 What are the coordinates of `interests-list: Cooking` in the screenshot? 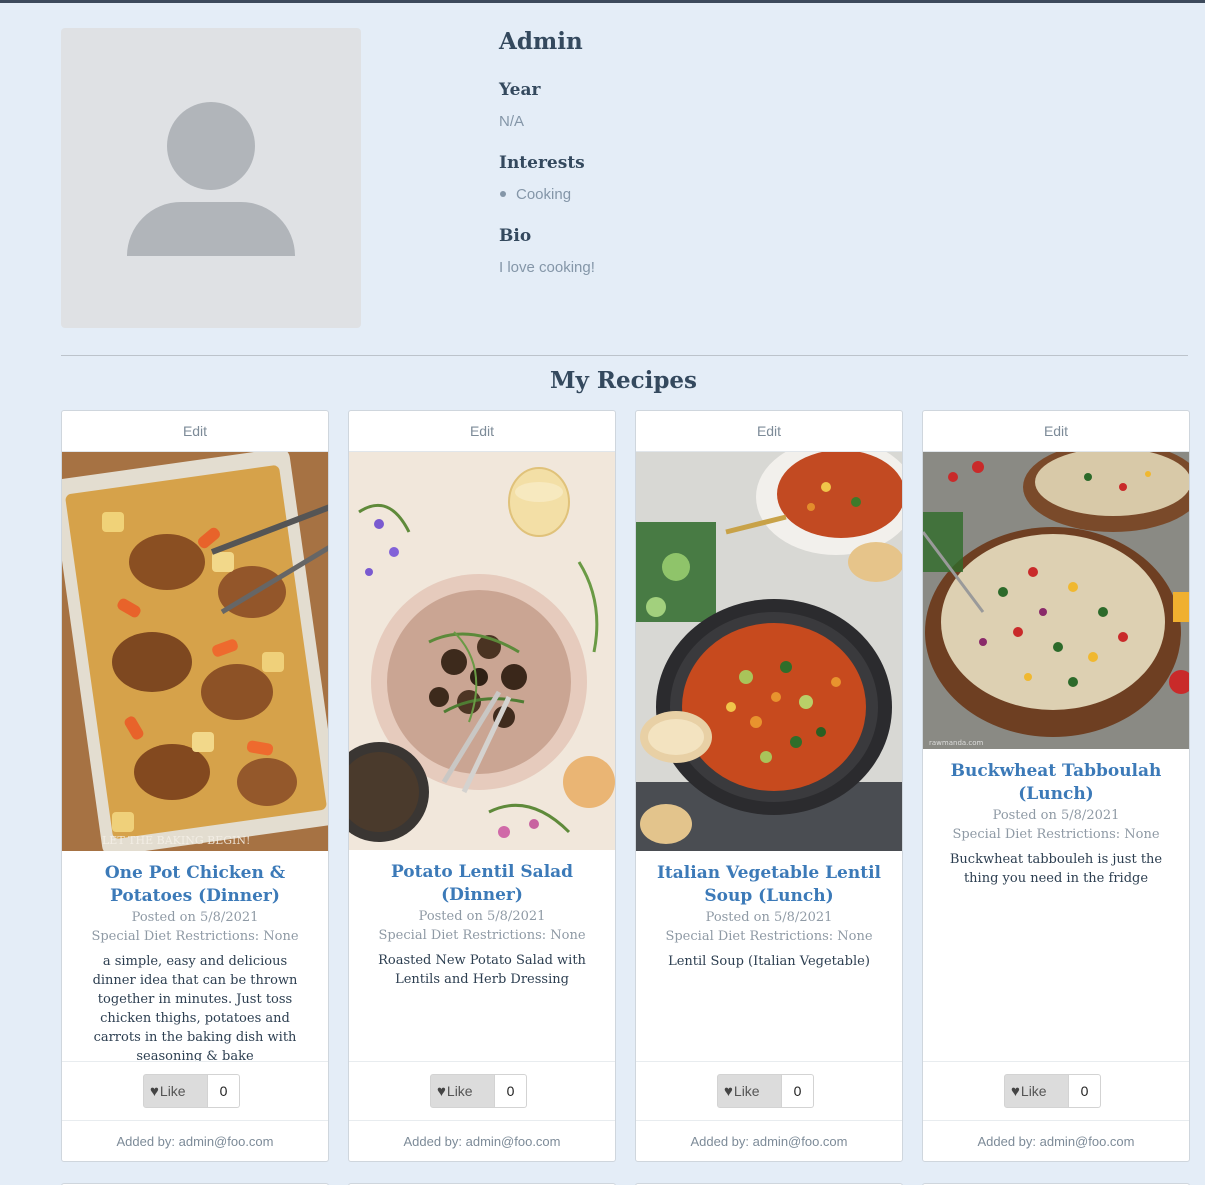 It's located at (749, 195).